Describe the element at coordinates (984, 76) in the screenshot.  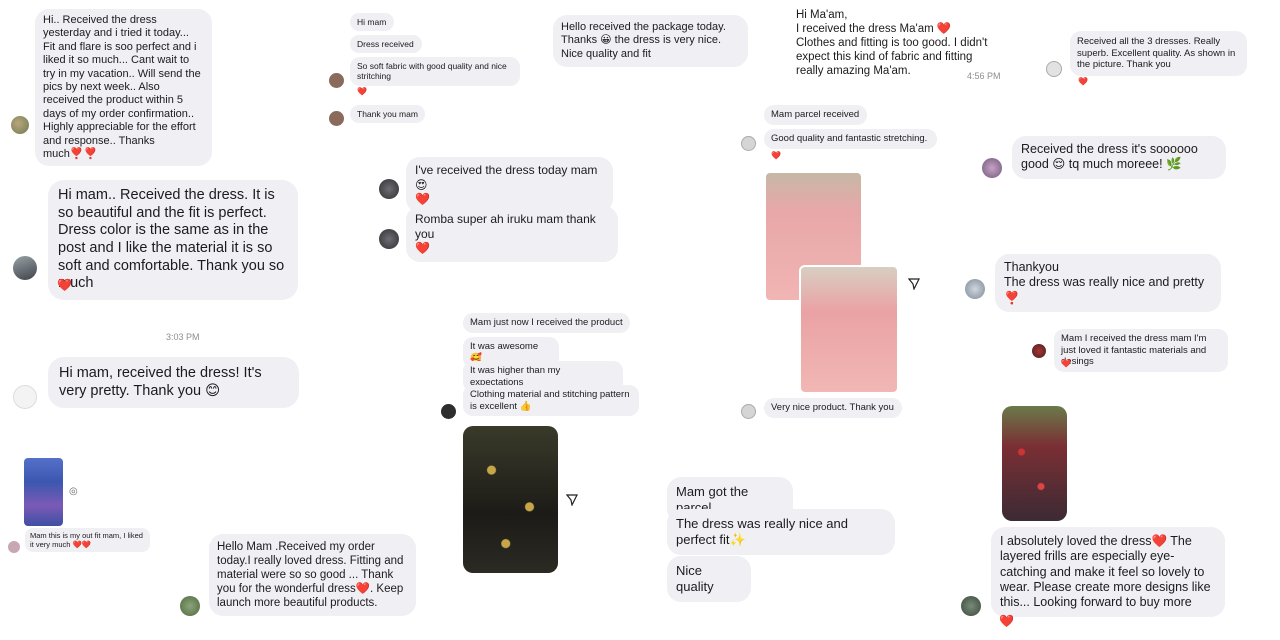
I see `timestamp: 4:56 PM` at that location.